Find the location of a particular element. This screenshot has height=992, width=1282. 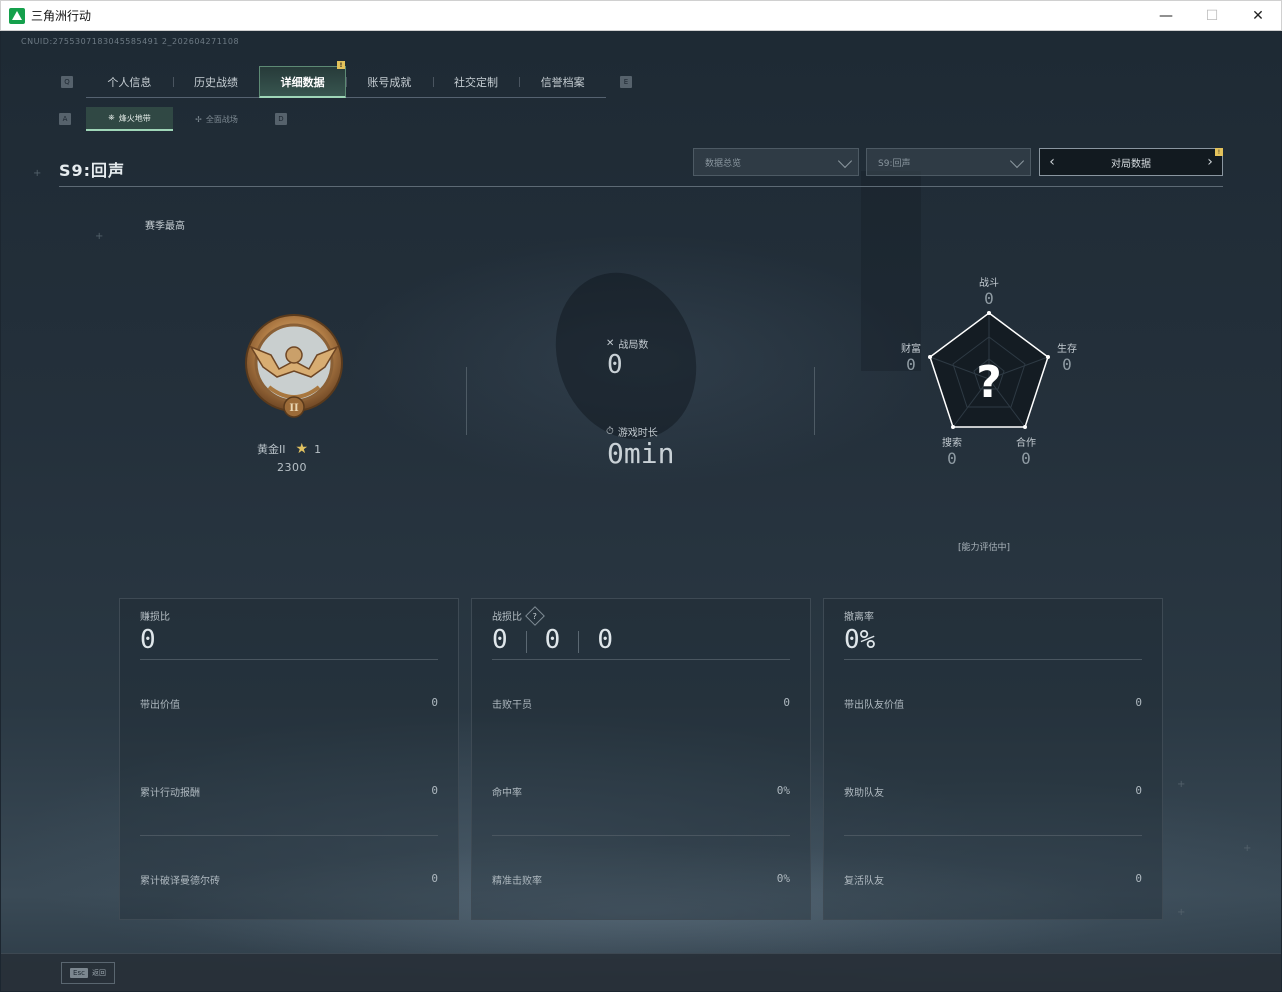

main-tabbar: 个人信息 历史战绩 详细数据 ! 账号成就 社交定制 信誉档案 is located at coordinates (346, 79).